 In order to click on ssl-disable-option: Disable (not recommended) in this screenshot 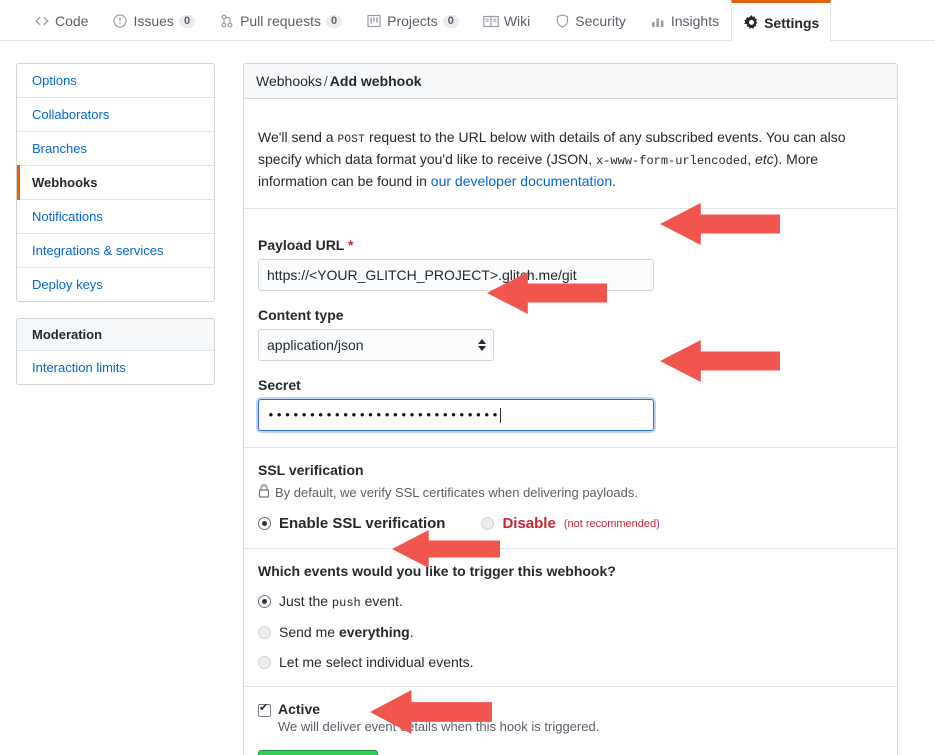, I will do `click(570, 524)`.